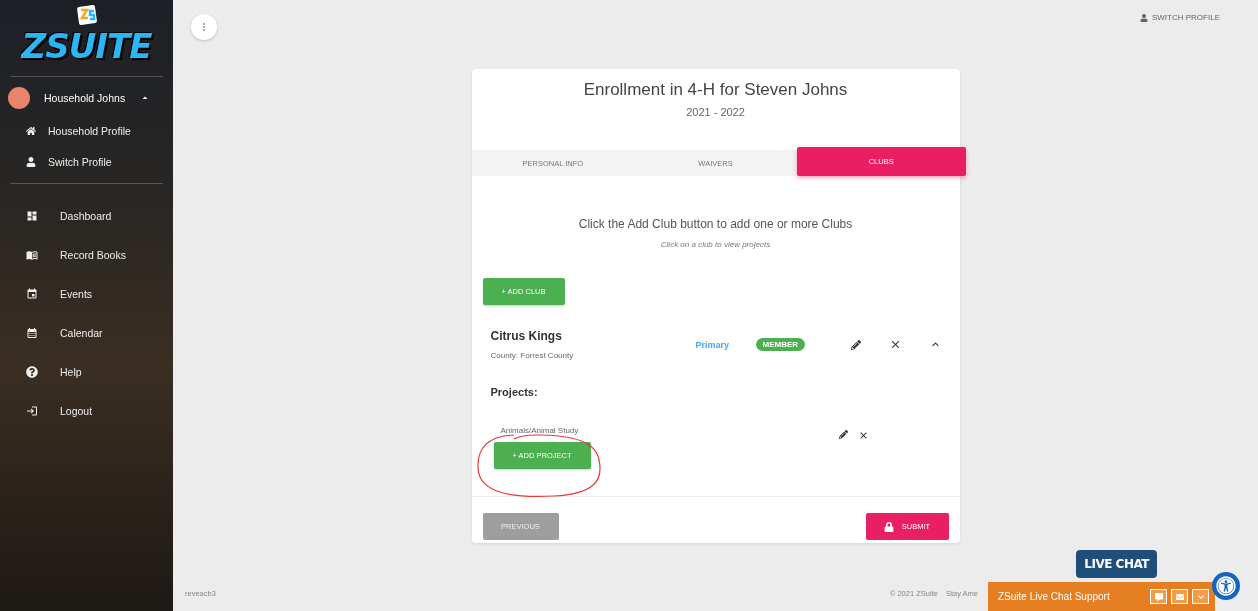 The image size is (1258, 611). I want to click on logo-text: ZSUITE, so click(86, 46).